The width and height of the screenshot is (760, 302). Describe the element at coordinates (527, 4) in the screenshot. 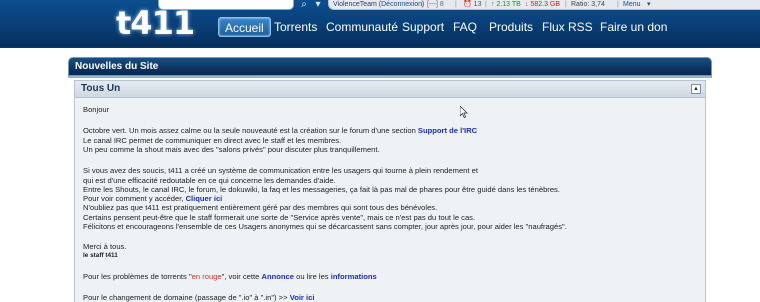

I see `download-arrow-icon: ↓` at that location.